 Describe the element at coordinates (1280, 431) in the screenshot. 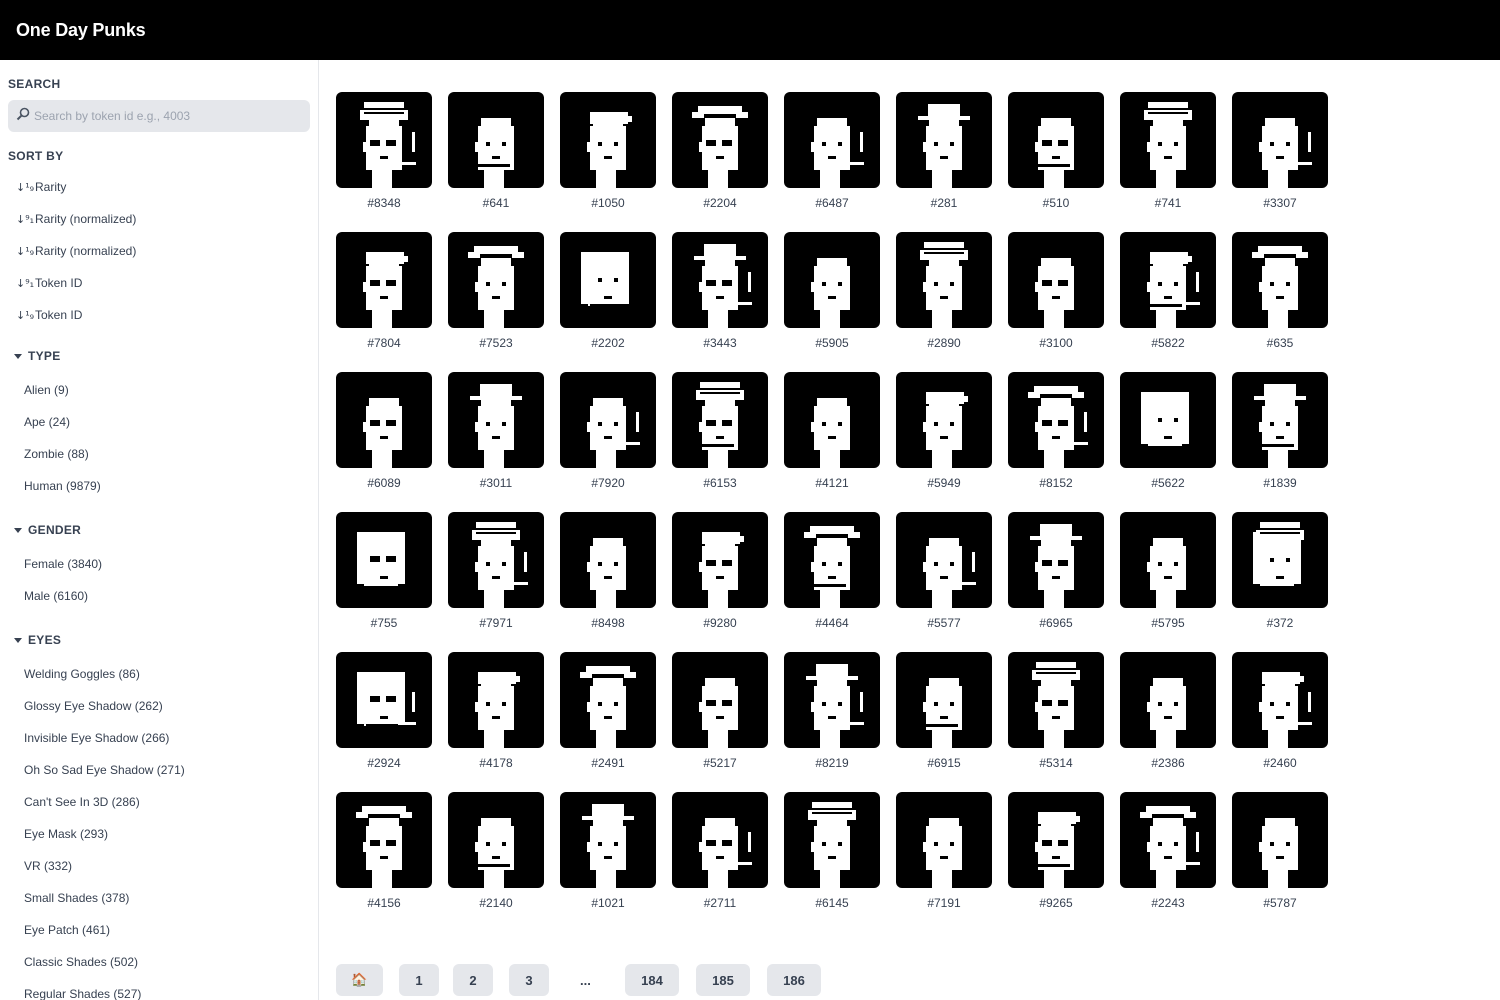

I see `punk-card: #1839` at that location.